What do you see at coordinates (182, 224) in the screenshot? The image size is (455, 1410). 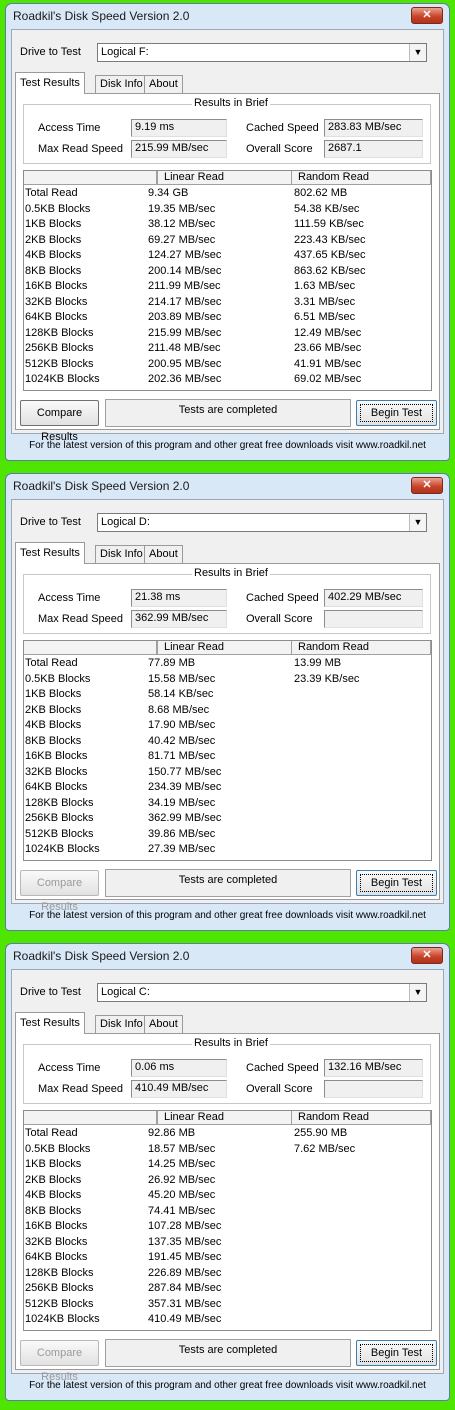 I see `linear-read-value: 38.12 MB/sec` at bounding box center [182, 224].